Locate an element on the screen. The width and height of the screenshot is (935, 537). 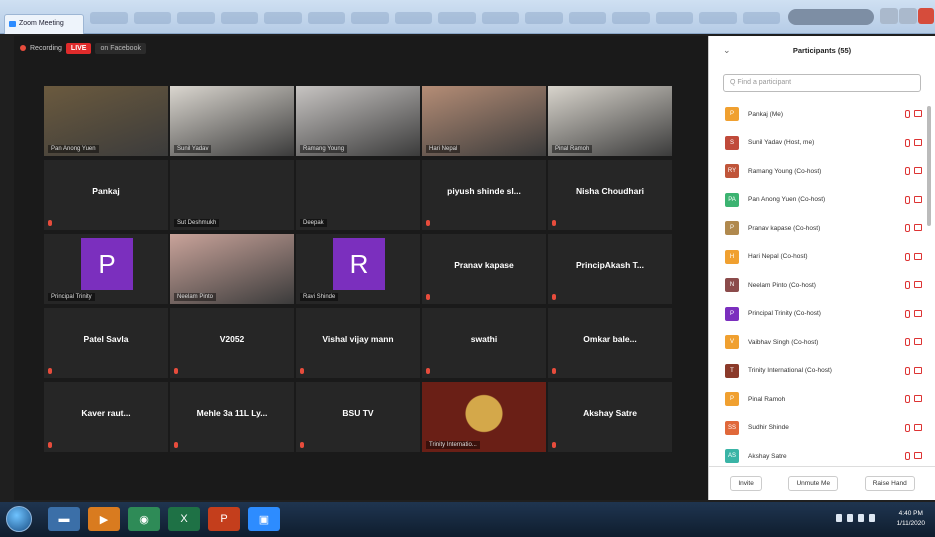
participant-avatar: AS is located at coordinates (732, 456).